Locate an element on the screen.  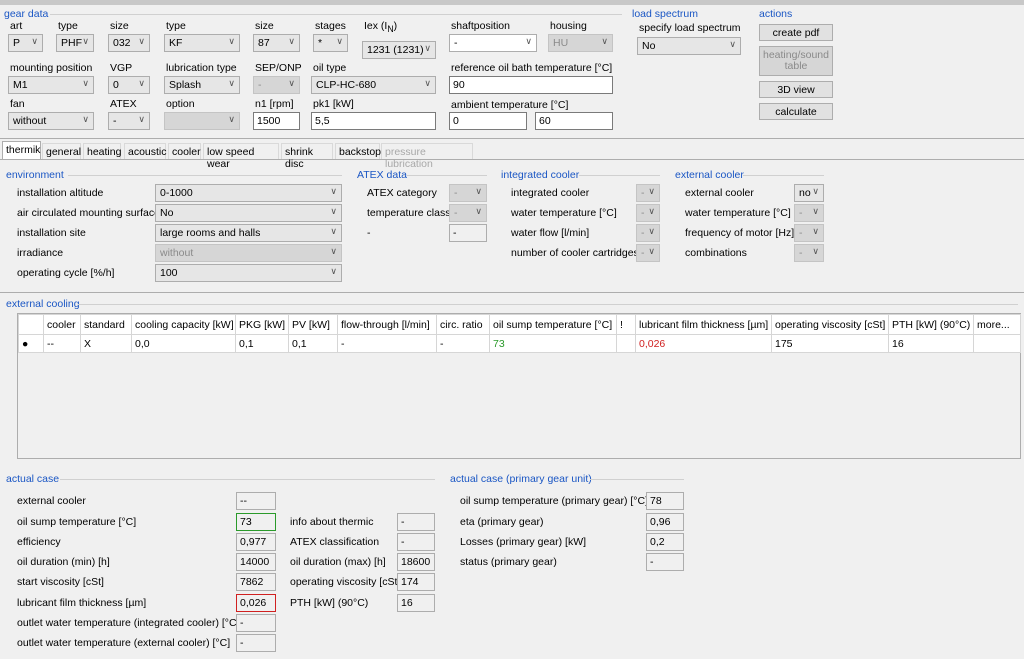
field-label: ATEX category is located at coordinates (402, 193).